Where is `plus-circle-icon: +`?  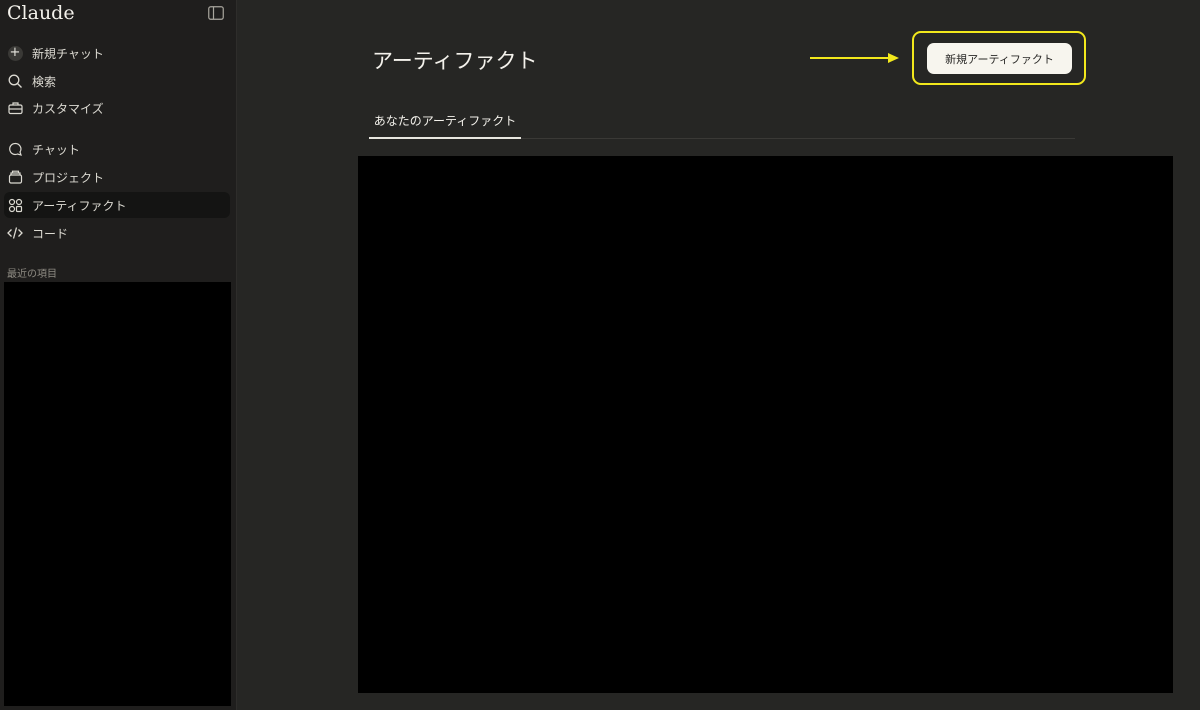 plus-circle-icon: + is located at coordinates (15, 53).